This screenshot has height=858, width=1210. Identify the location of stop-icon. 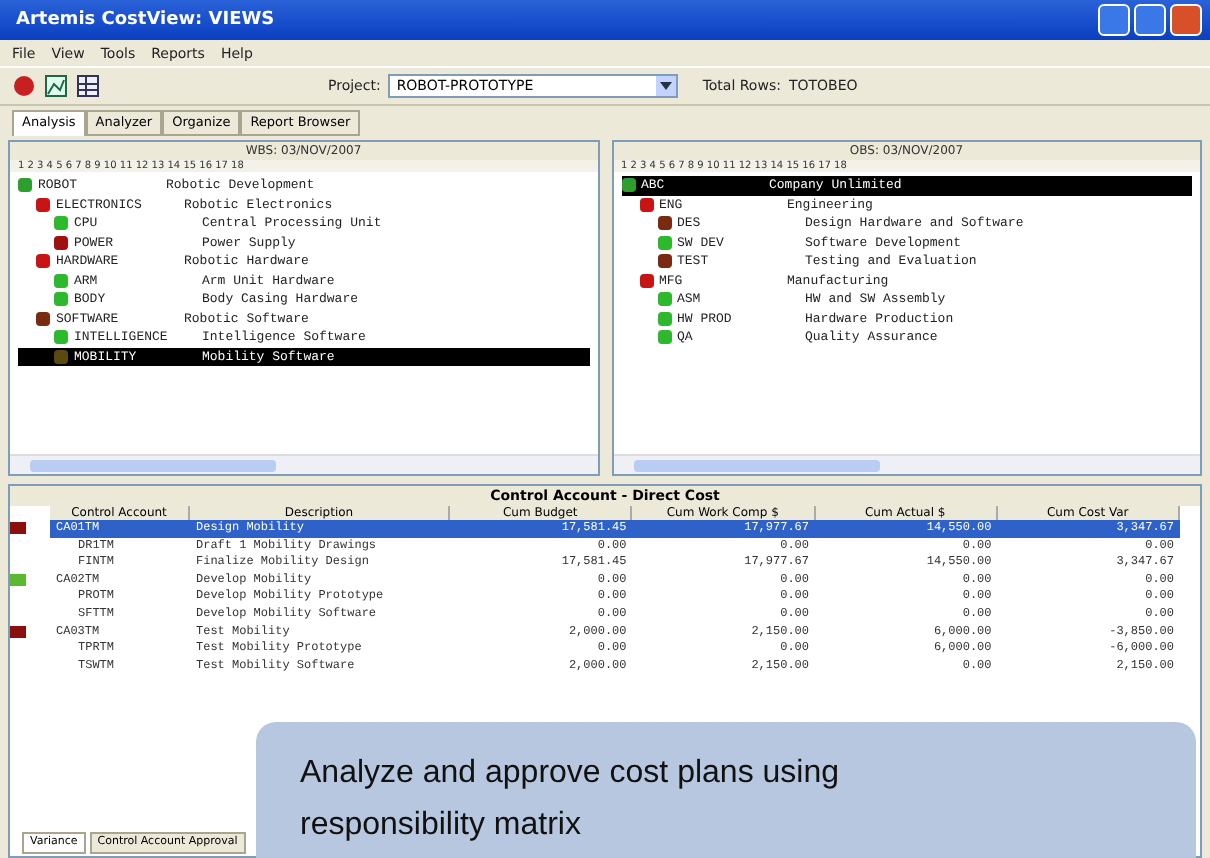
(24, 86).